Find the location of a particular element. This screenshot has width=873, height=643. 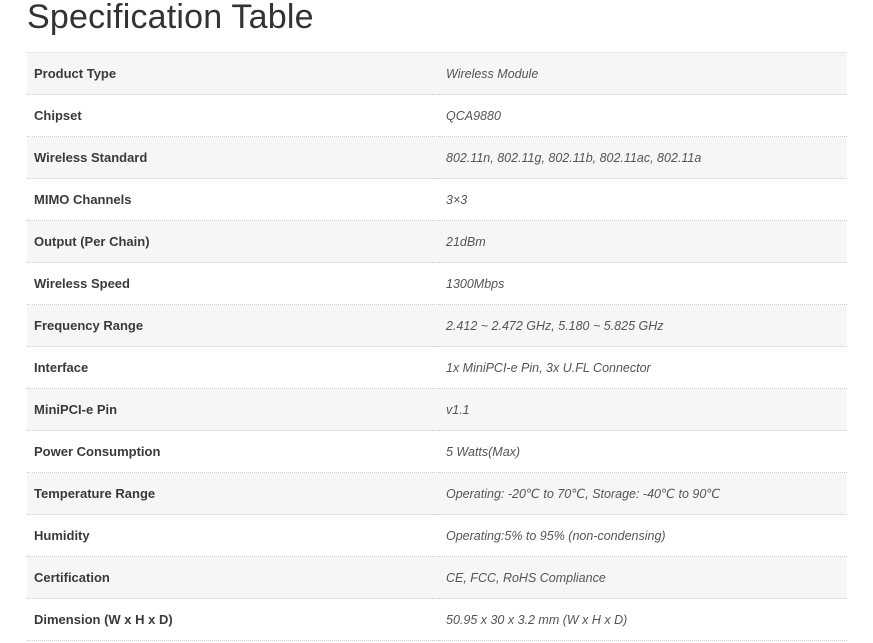

spec-row-power-consumption: Power Consumption 5 Watts(Max) is located at coordinates (437, 451).